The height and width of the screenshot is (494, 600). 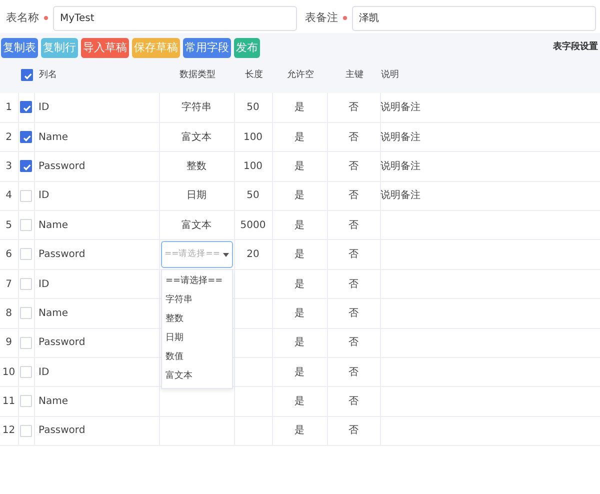 I want to click on table-cell: 日期, so click(x=196, y=196).